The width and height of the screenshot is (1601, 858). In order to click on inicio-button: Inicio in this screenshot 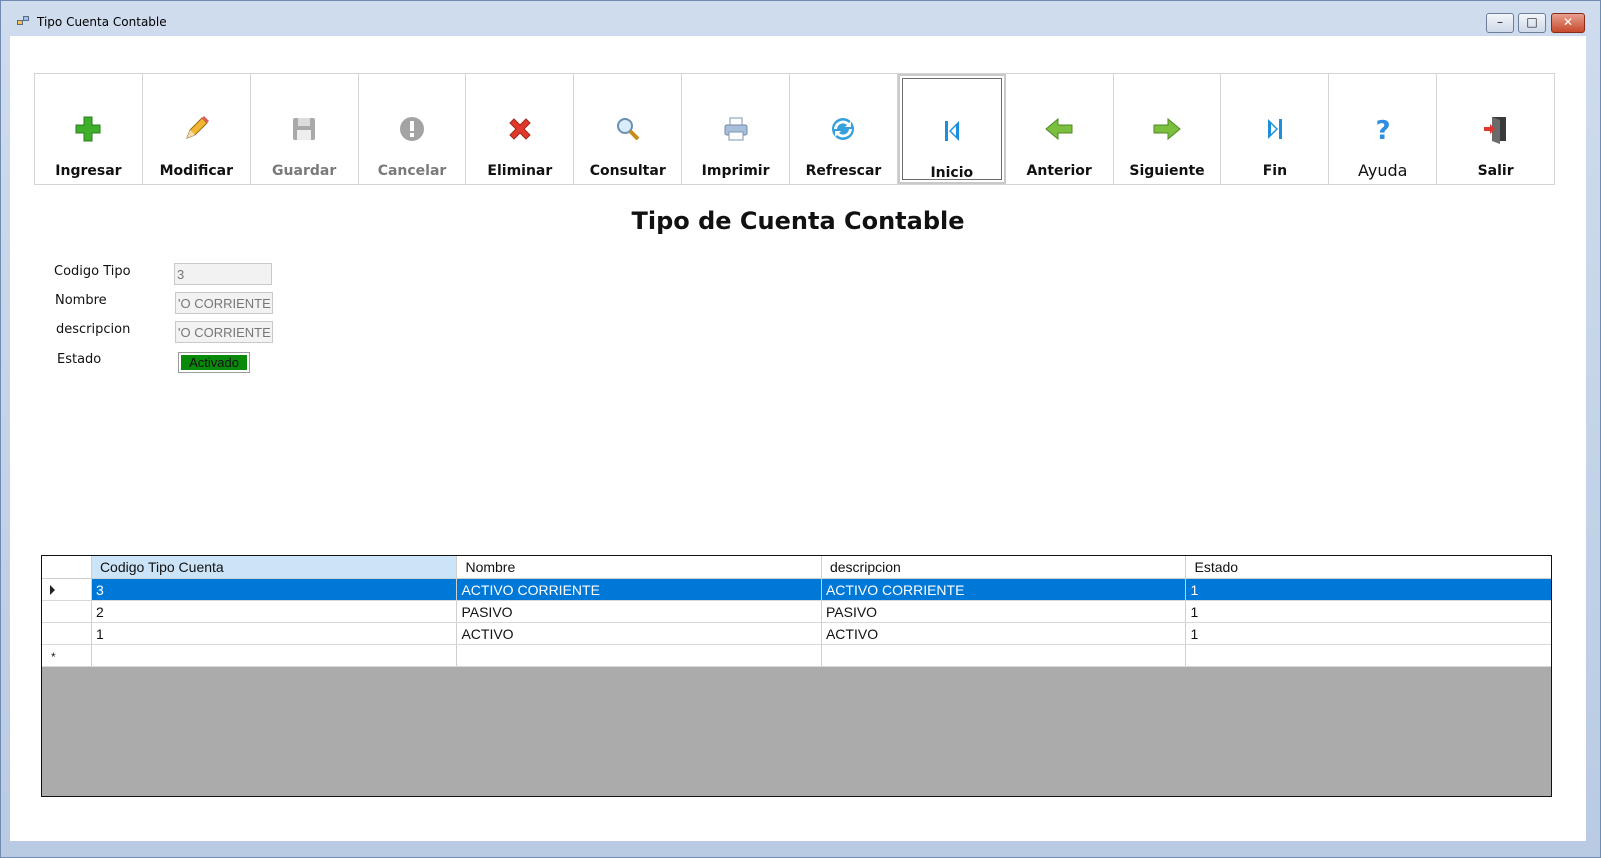, I will do `click(951, 129)`.